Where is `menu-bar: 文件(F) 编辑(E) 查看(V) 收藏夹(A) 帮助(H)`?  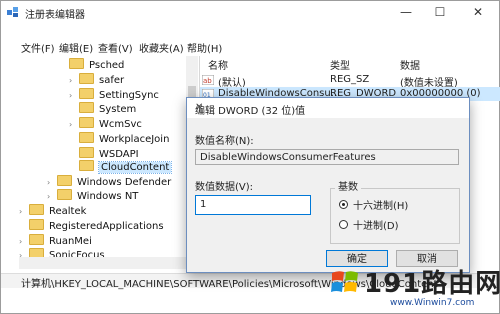 menu-bar: 文件(F) 编辑(E) 查看(V) 收藏夹(A) 帮助(H) is located at coordinates (250, 48).